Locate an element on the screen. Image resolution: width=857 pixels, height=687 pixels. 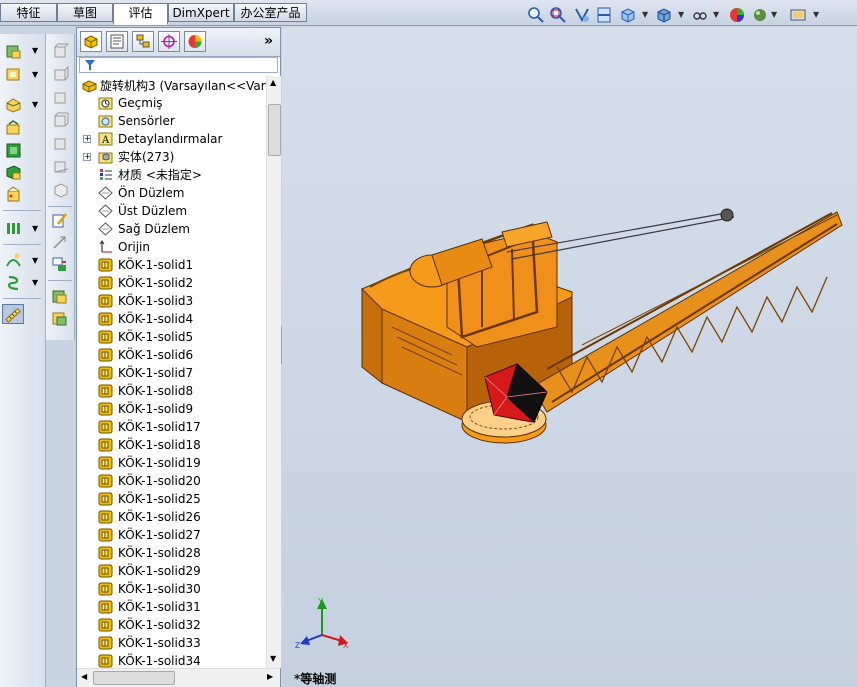
horizontal-scrollbar: ◀ ▶ is located at coordinates (178, 677).